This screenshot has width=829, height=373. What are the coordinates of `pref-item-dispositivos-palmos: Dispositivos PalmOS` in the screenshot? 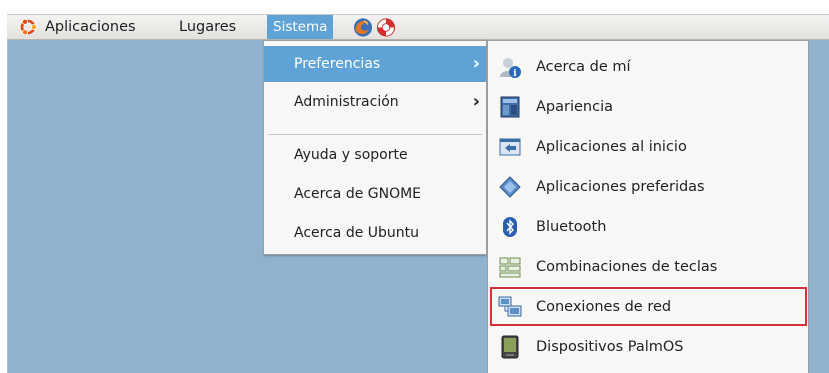 It's located at (648, 347).